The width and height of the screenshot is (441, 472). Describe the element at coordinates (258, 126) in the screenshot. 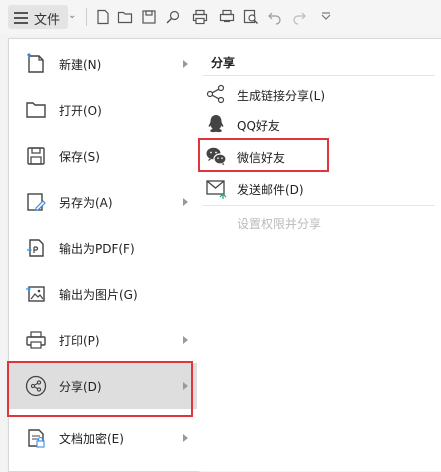

I see `submenu-item-label: QQ好友` at that location.